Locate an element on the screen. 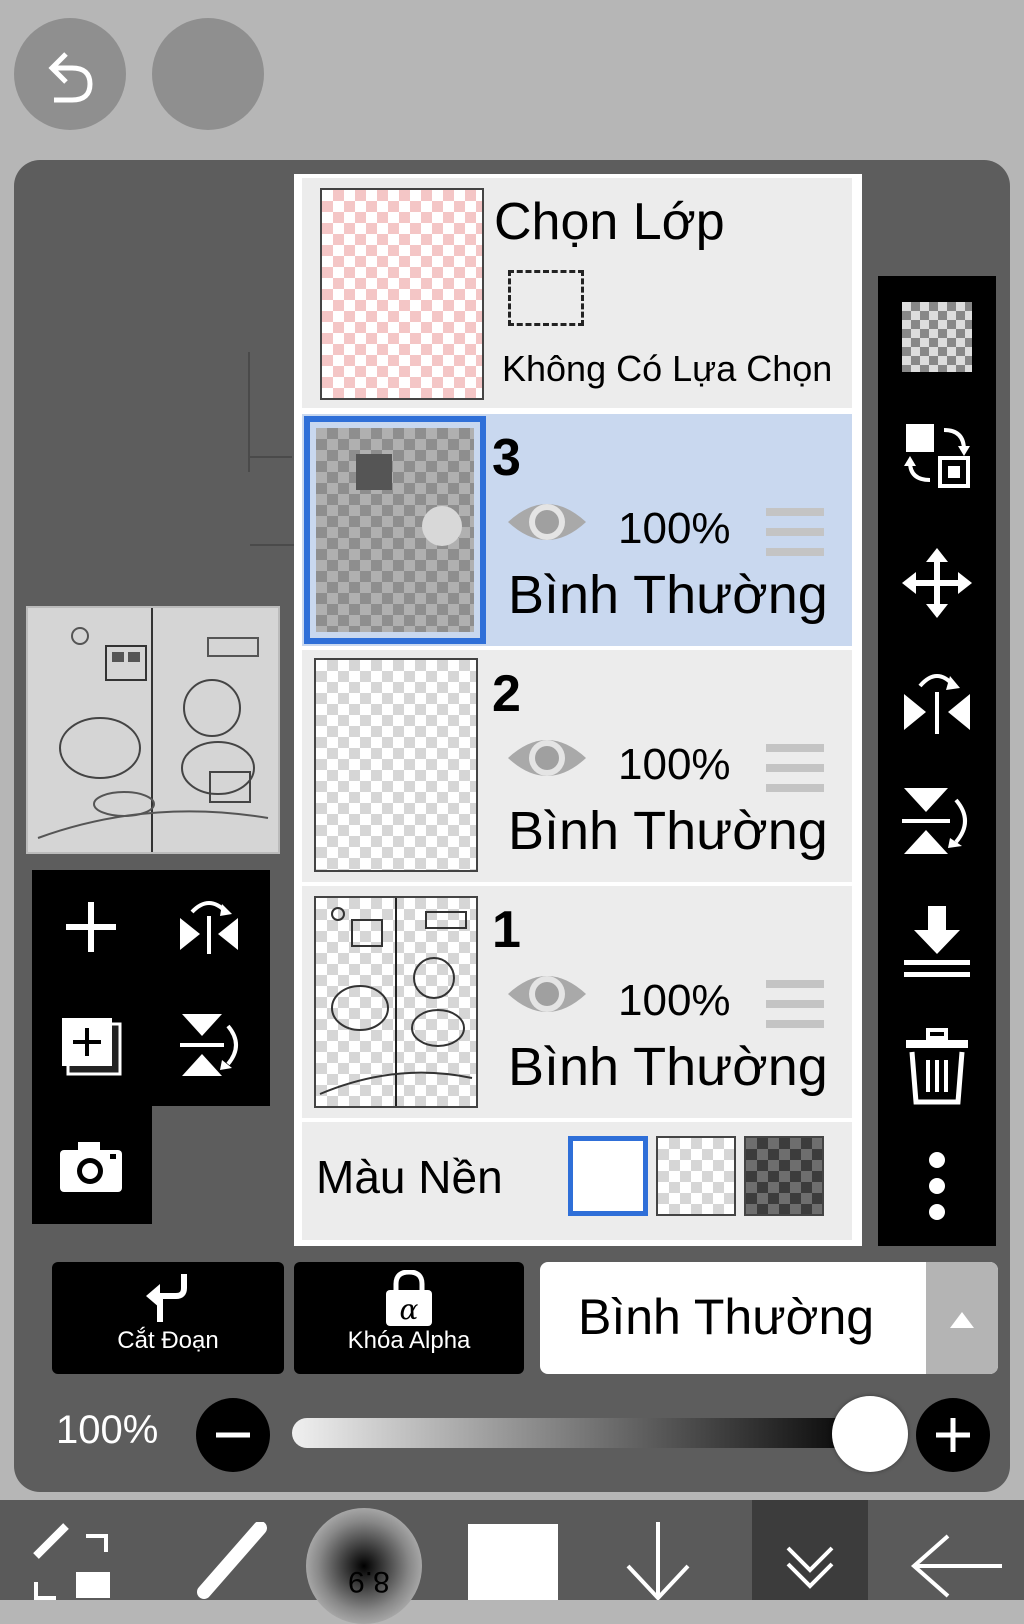 The width and height of the screenshot is (1024, 1624). redo-button is located at coordinates (208, 74).